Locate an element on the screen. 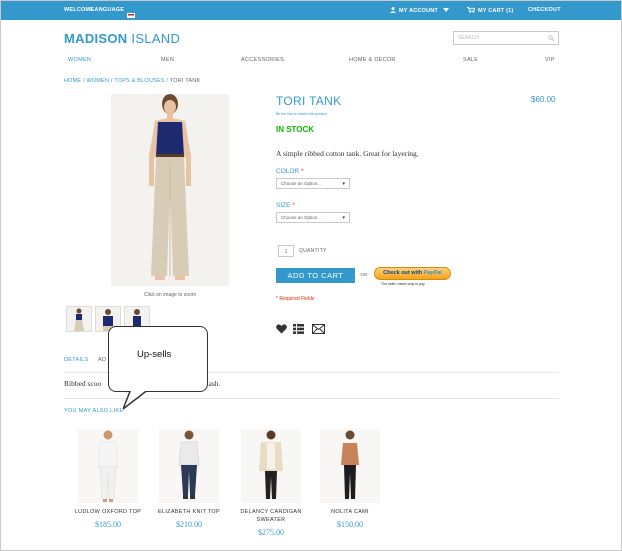  my-cart-link: MY CART (1) is located at coordinates (490, 10).